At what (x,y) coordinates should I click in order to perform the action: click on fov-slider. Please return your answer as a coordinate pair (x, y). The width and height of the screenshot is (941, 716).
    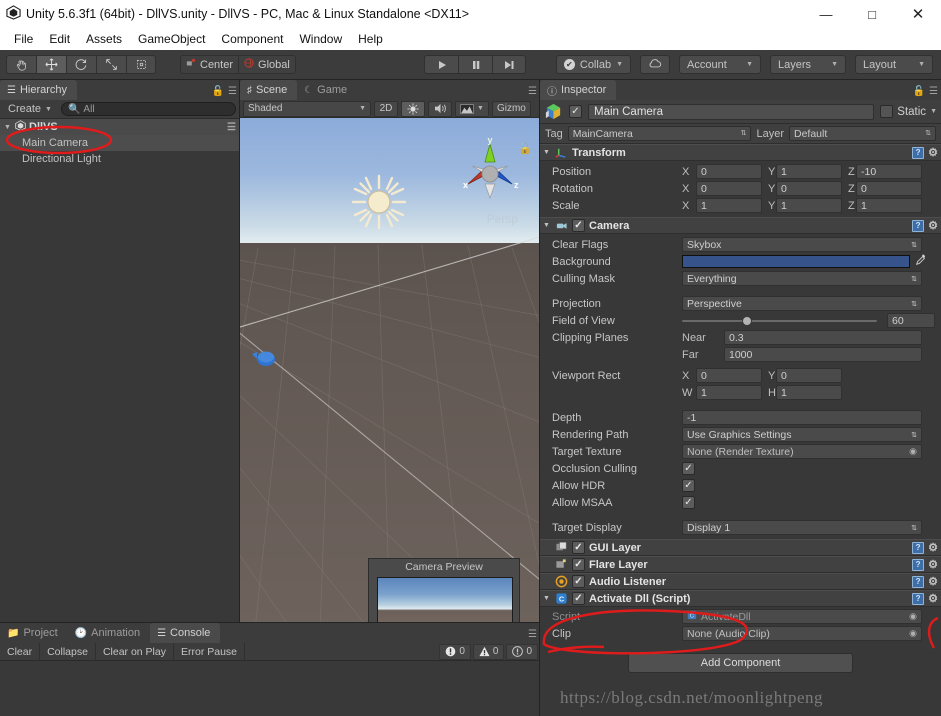
    Looking at the image, I should click on (779, 320).